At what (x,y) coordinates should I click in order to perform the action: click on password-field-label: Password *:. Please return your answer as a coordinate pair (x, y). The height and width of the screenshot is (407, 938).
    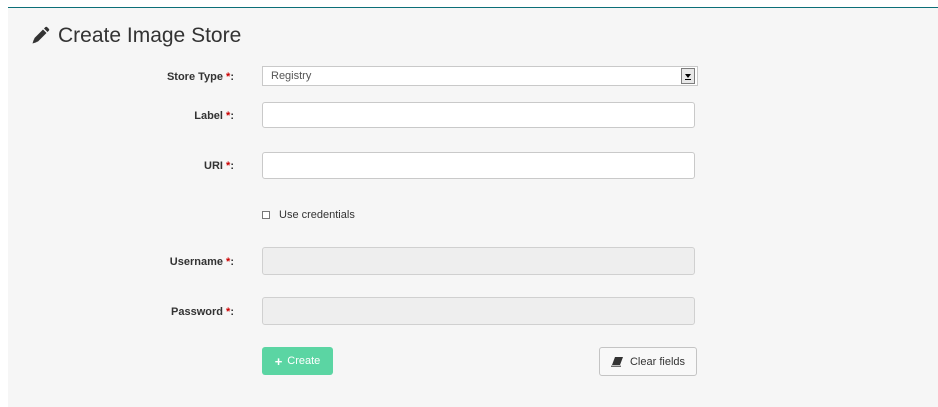
    Looking at the image, I should click on (202, 312).